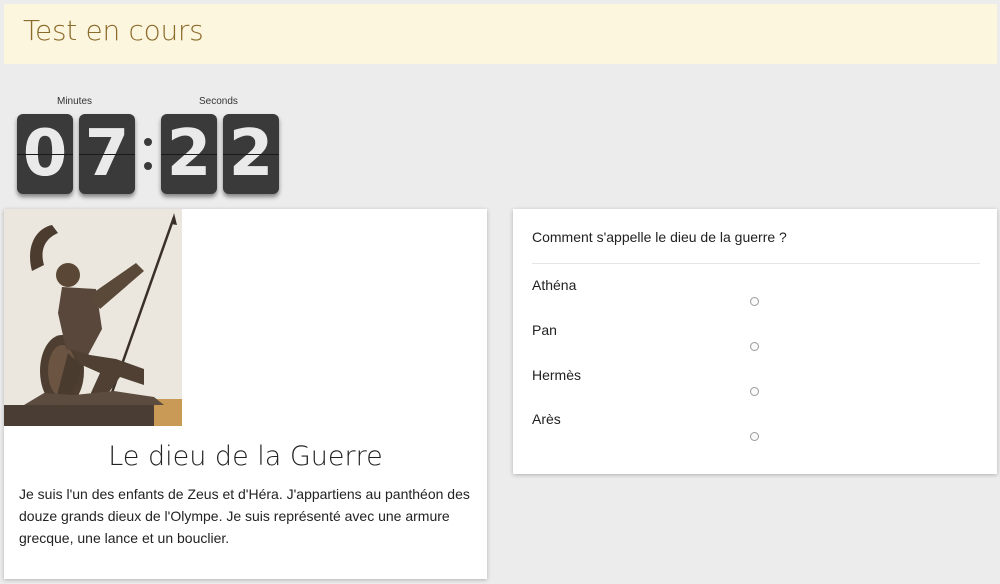 The image size is (1000, 584). Describe the element at coordinates (218, 101) in the screenshot. I see `seconds-label: Seconds` at that location.